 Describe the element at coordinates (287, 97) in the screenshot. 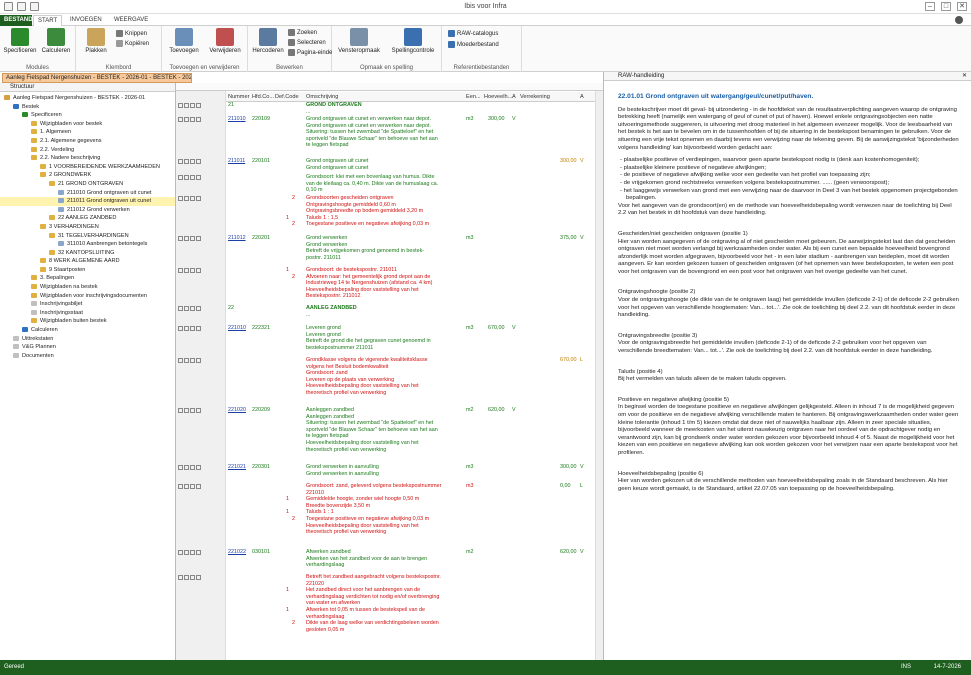

I see `column-header: Def.Code` at that location.